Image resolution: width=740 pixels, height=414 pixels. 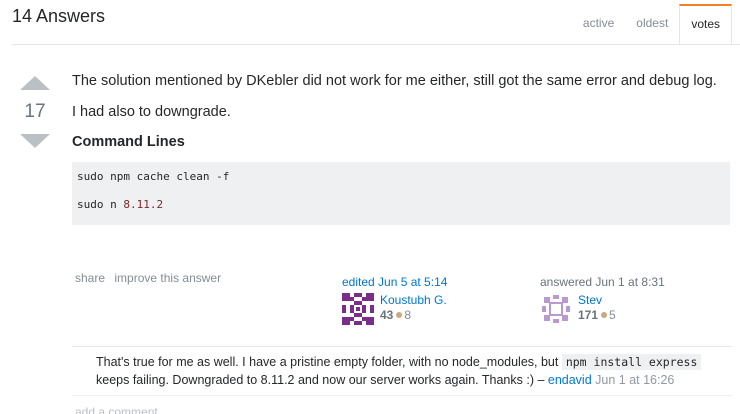 What do you see at coordinates (116, 409) in the screenshot?
I see `add-comment-link: add a comment` at bounding box center [116, 409].